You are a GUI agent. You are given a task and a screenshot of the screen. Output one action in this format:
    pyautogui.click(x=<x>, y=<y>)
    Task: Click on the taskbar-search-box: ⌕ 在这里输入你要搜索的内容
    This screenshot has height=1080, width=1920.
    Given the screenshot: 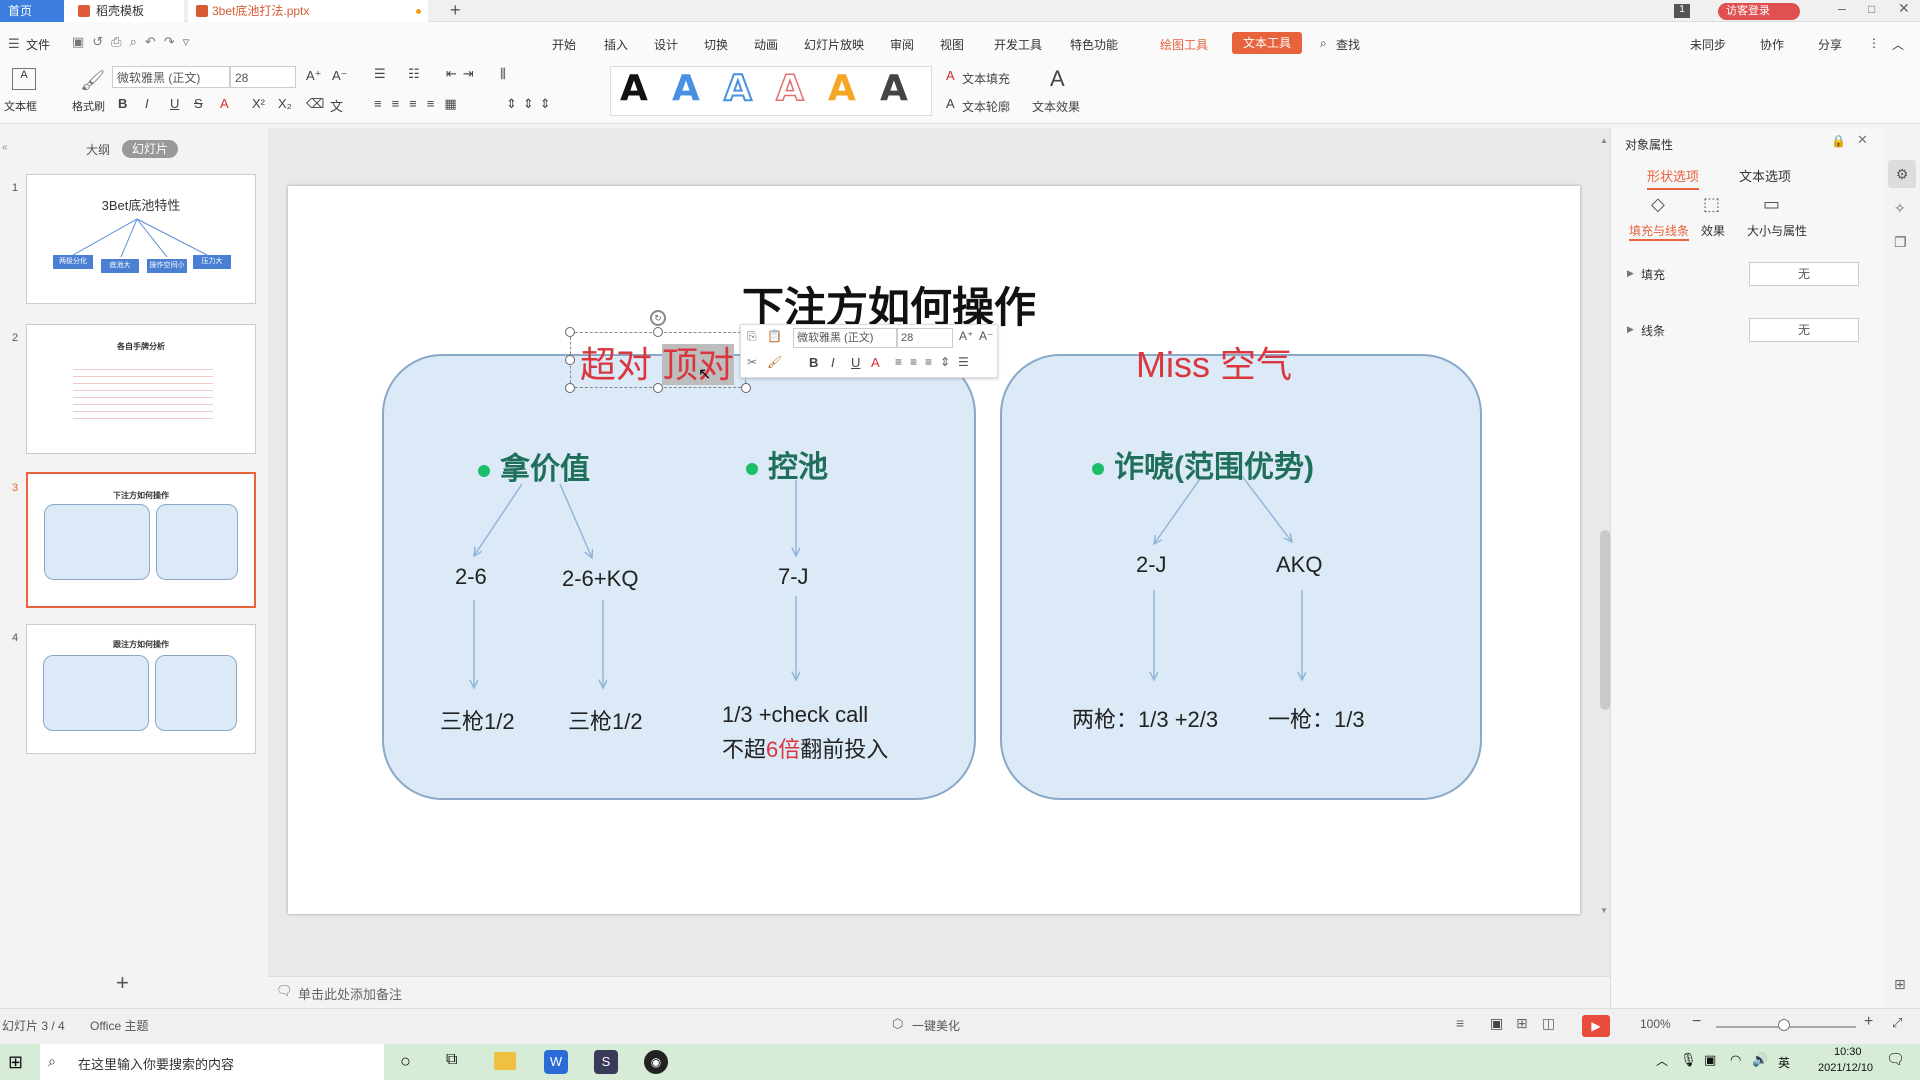 What is the action you would take?
    pyautogui.click(x=212, y=1062)
    